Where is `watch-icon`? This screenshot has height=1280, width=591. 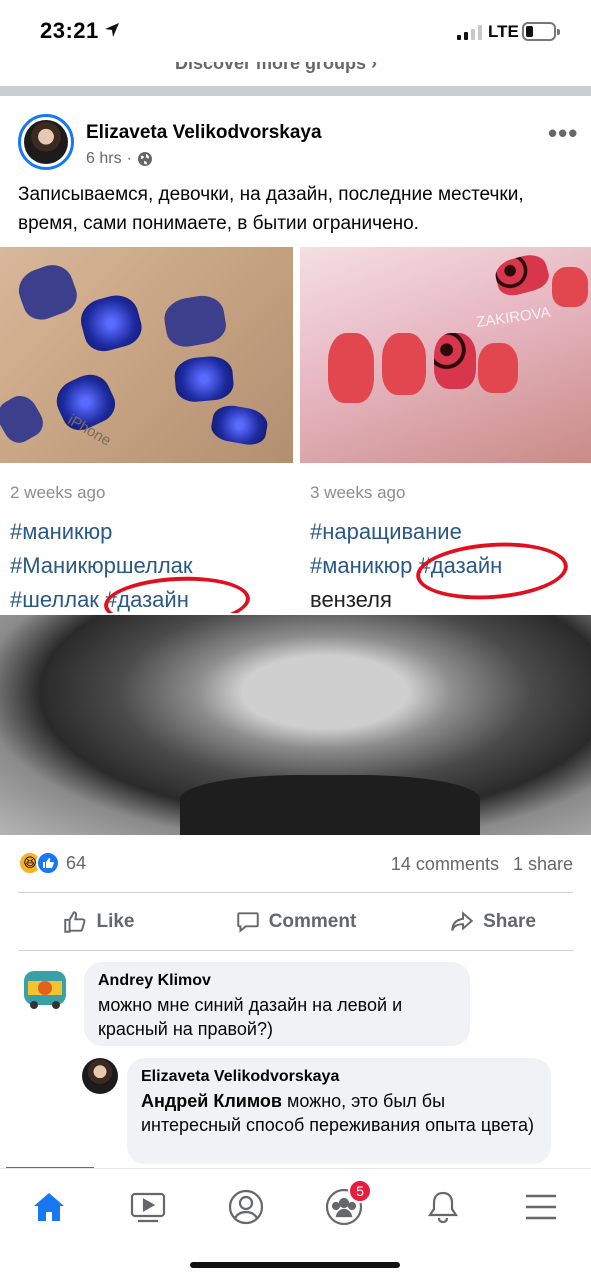
watch-icon is located at coordinates (148, 1207).